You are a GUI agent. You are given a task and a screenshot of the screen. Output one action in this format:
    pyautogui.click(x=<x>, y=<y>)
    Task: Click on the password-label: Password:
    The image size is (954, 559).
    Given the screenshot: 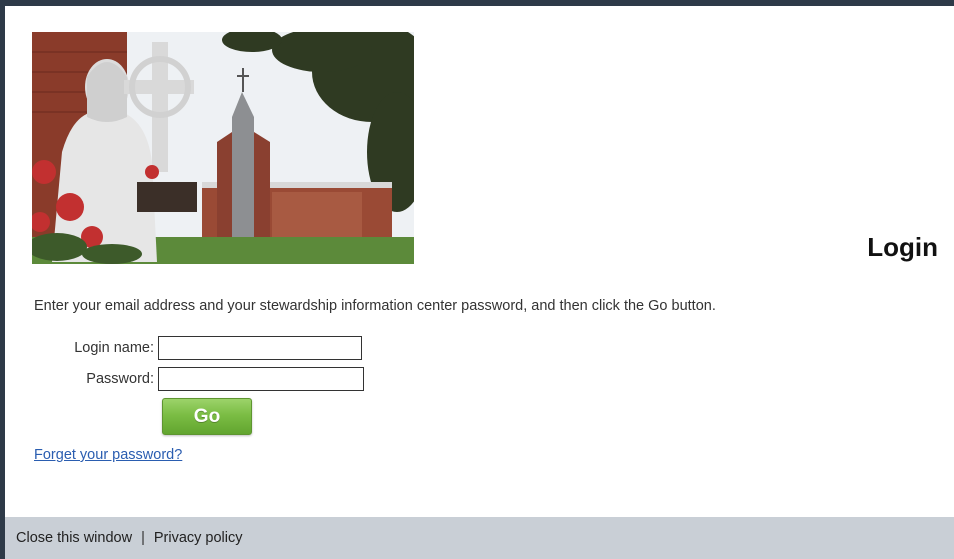 What is the action you would take?
    pyautogui.click(x=120, y=379)
    